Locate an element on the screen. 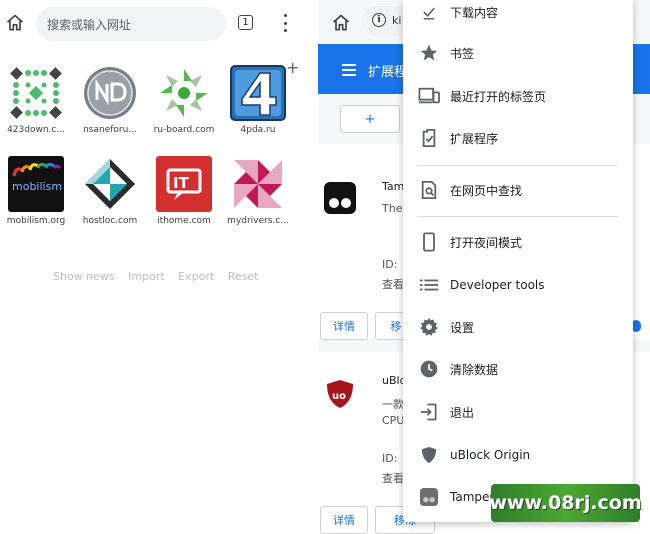 The image size is (650, 534). tab-count: 1 is located at coordinates (245, 22).